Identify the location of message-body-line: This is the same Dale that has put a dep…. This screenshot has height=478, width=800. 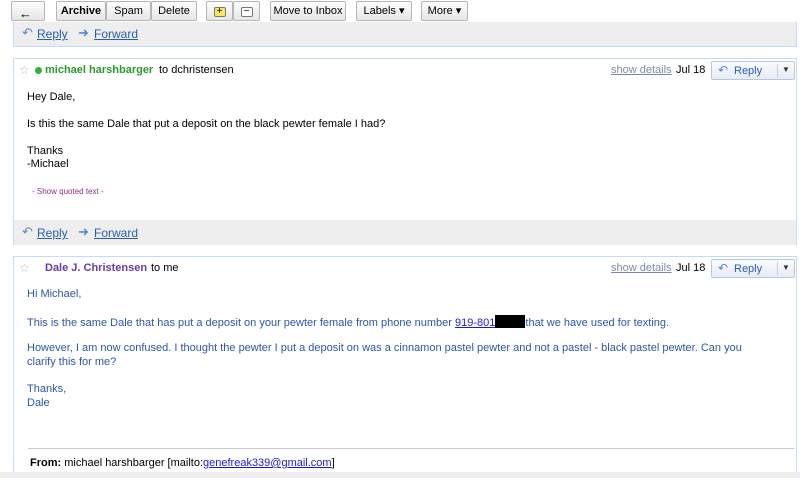
(348, 322).